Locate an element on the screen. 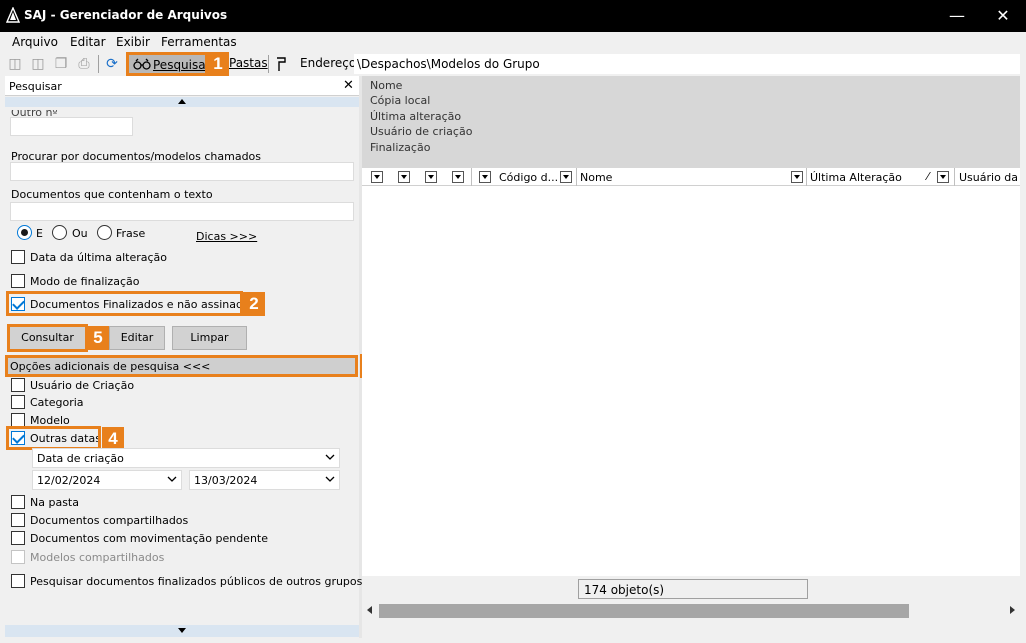 This screenshot has width=1026, height=643. category-label: Categoria is located at coordinates (57, 402).